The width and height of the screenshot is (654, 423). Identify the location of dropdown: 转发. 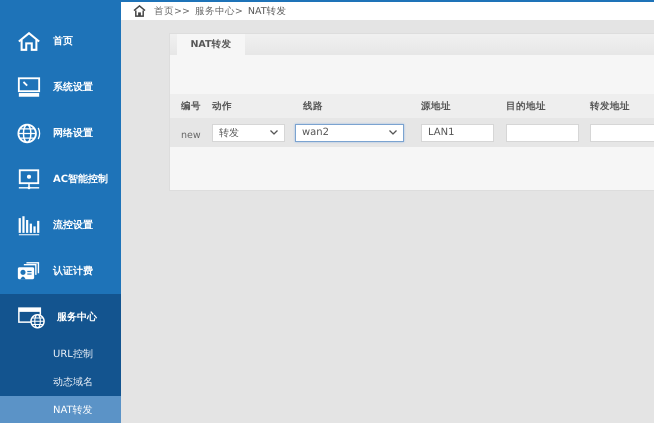
(248, 133).